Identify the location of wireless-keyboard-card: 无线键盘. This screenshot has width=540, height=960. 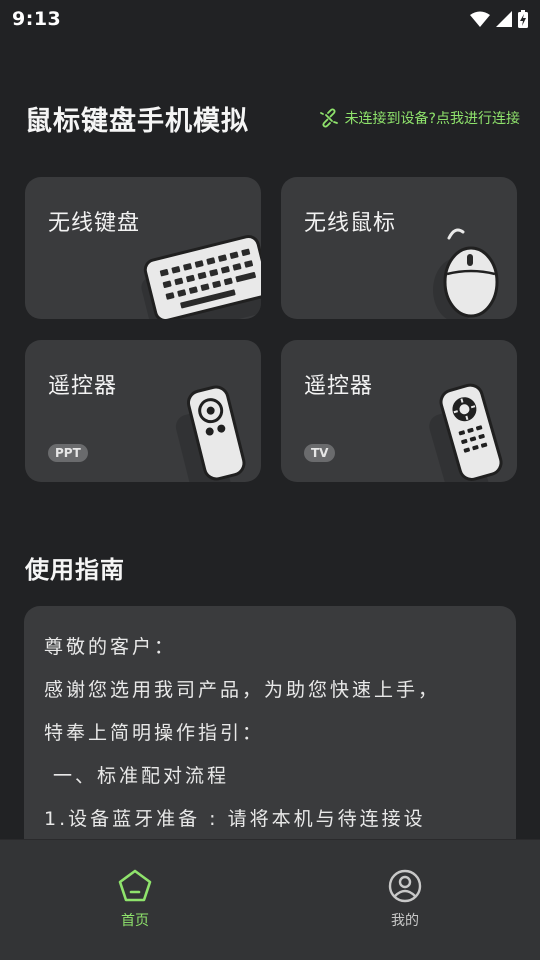
(143, 248).